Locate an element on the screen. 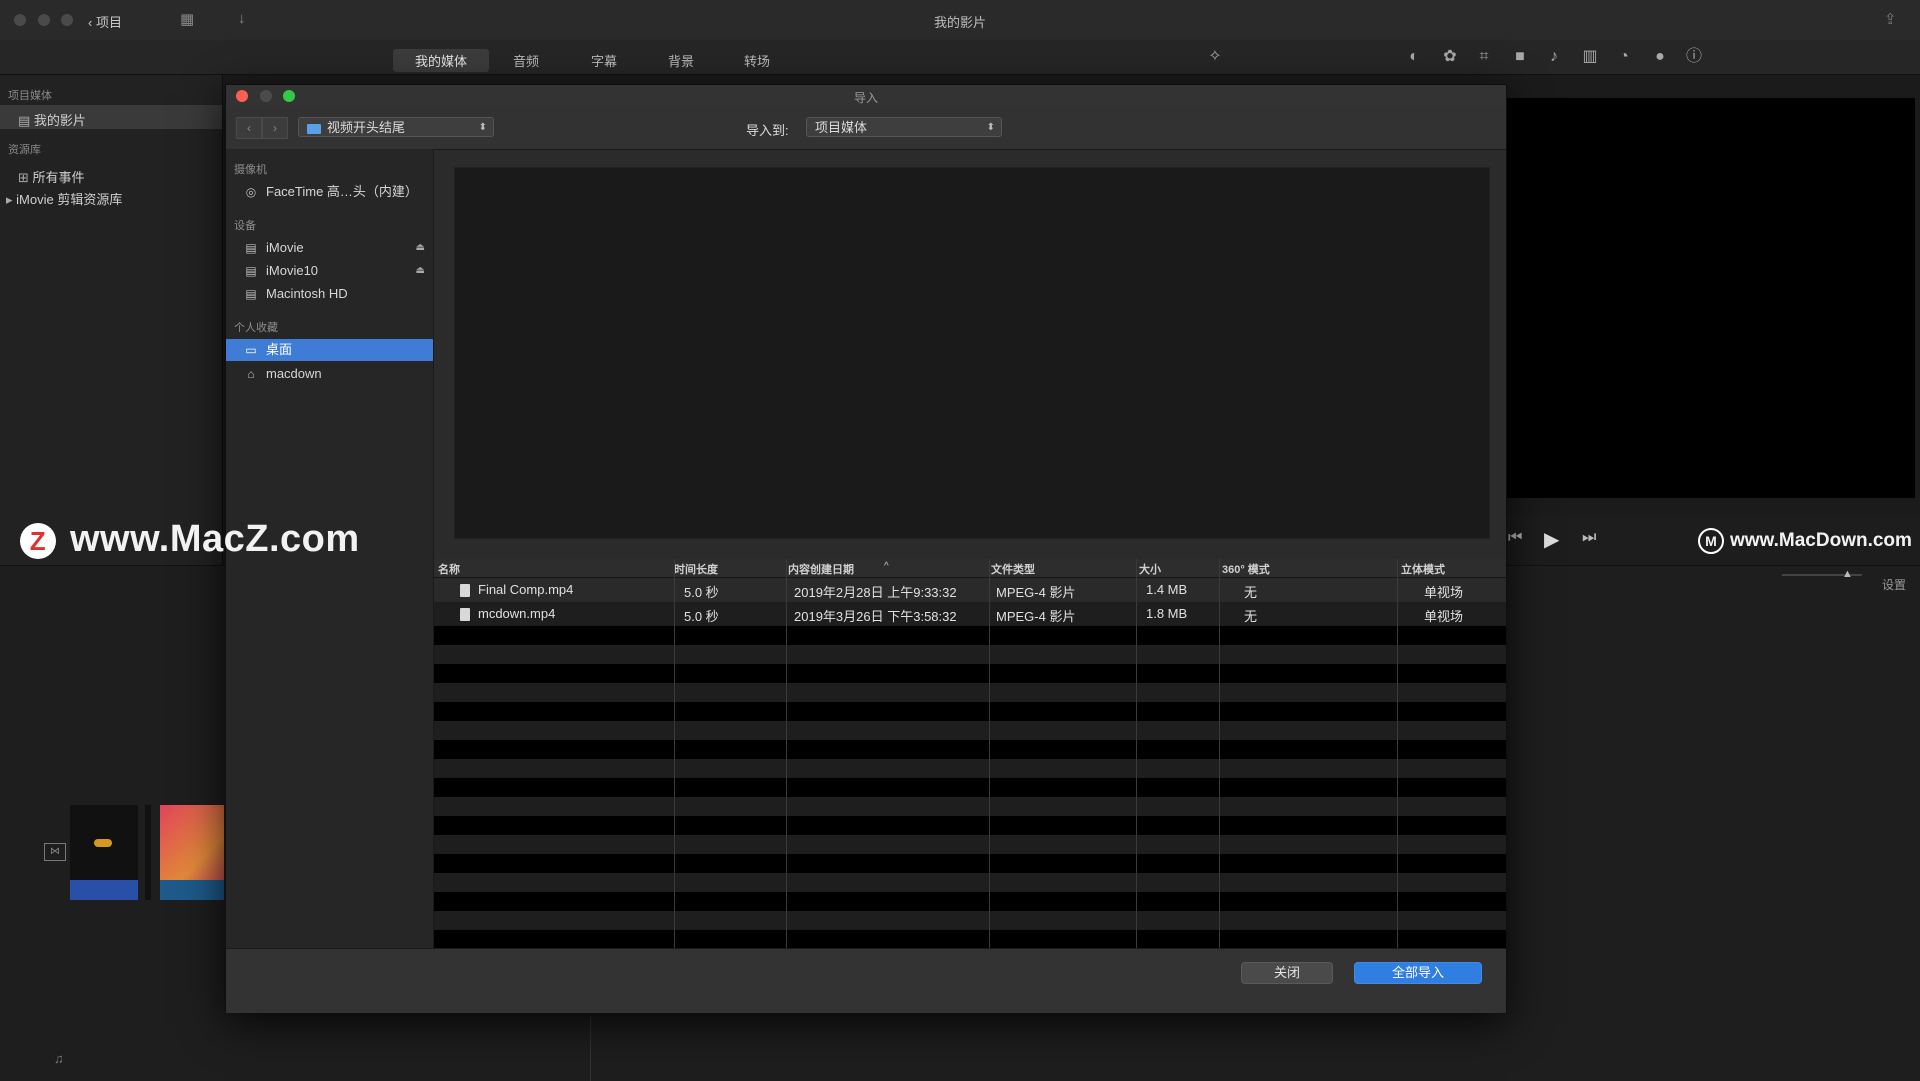 This screenshot has width=1920, height=1081. film-icon: ▤ is located at coordinates (26, 120).